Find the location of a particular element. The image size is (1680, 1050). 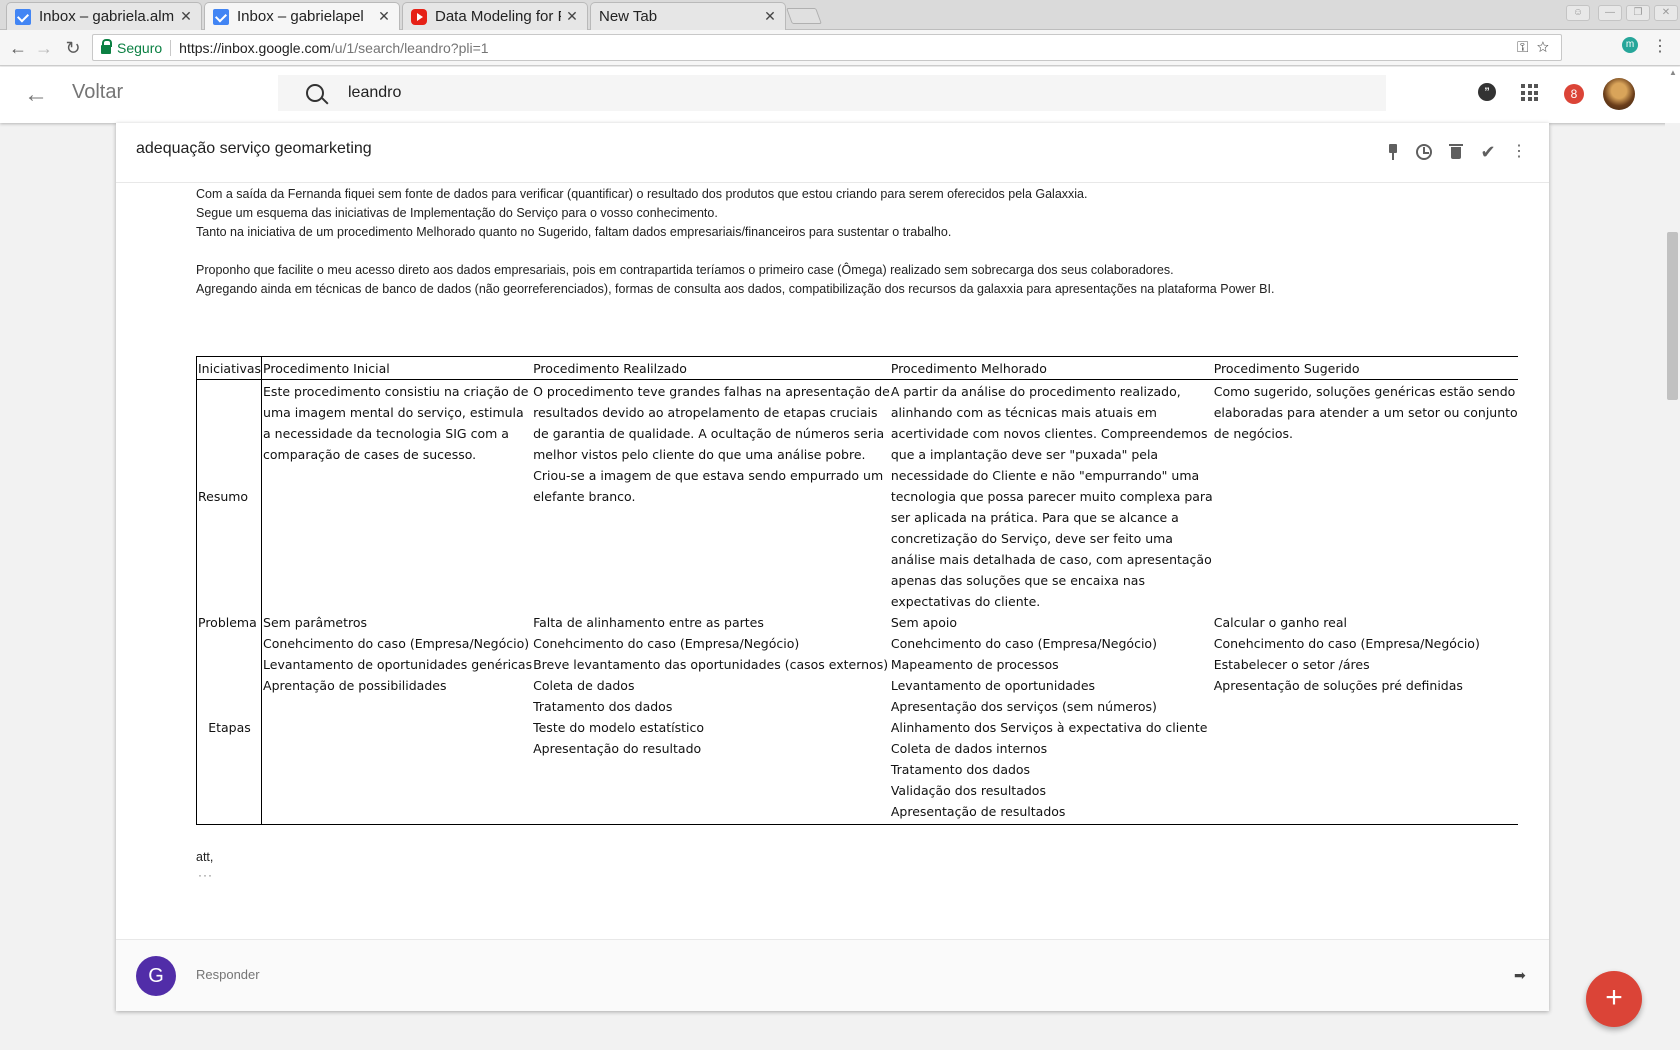

reply-input: Responder is located at coordinates (228, 974).